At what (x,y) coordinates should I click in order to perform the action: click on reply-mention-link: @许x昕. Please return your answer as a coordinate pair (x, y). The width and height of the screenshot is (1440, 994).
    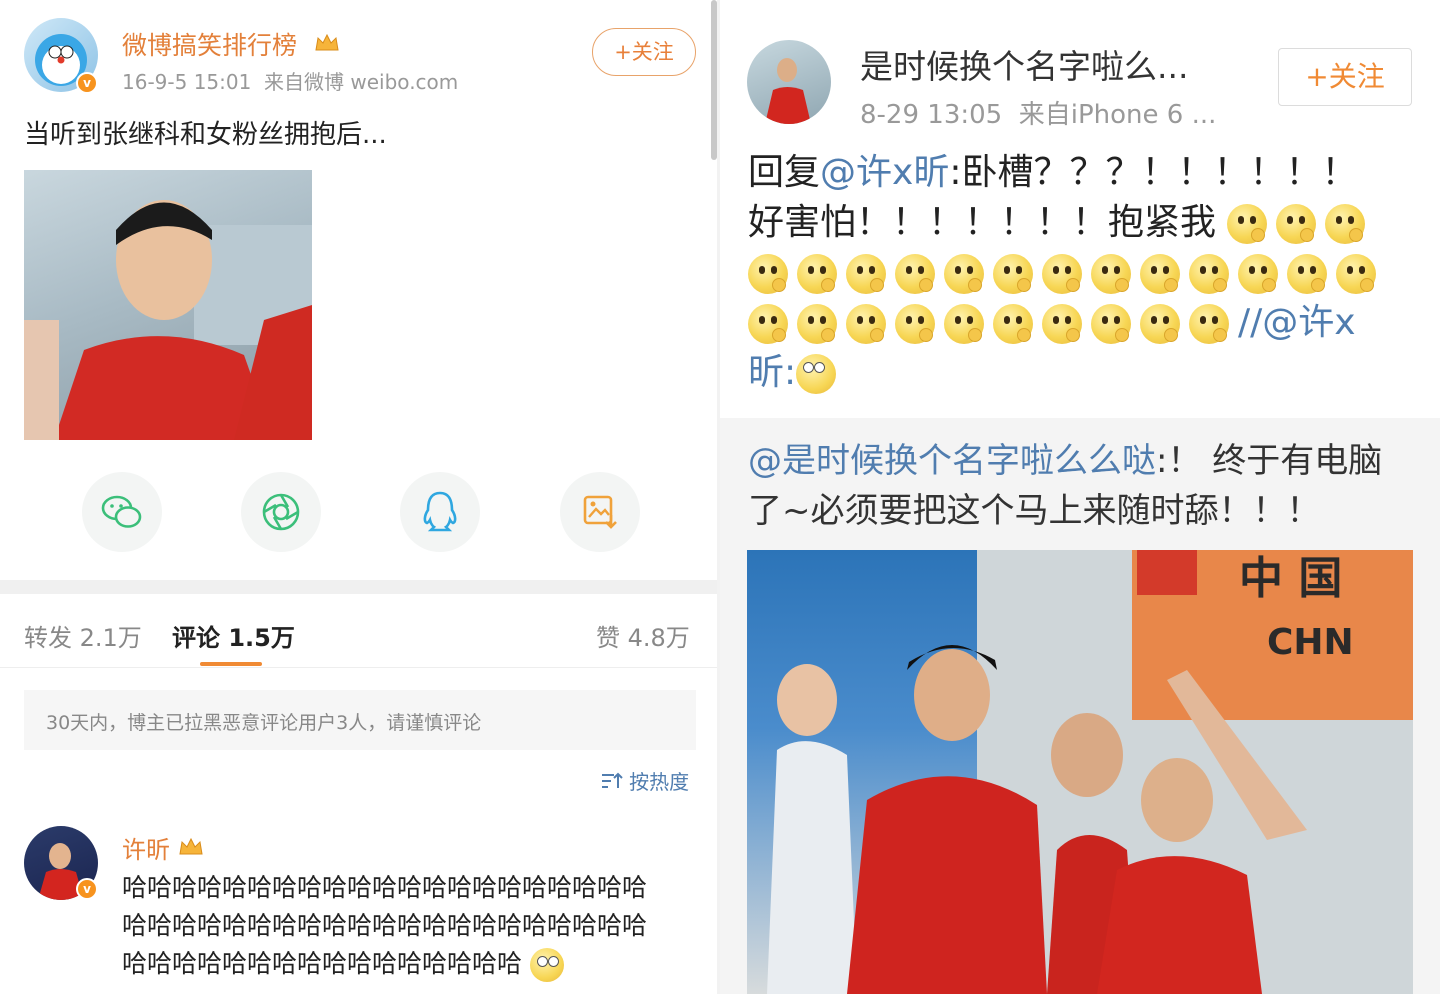
    Looking at the image, I should click on (884, 172).